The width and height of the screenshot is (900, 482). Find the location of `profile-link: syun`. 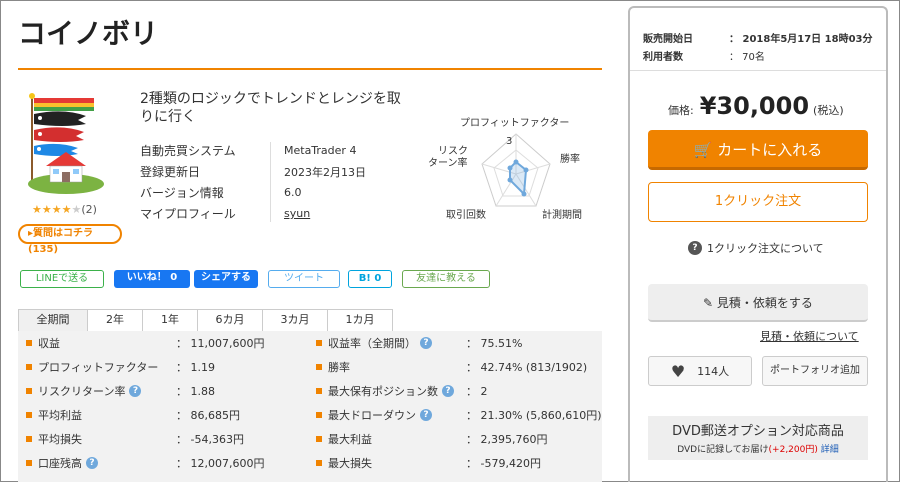

profile-link: syun is located at coordinates (297, 213).